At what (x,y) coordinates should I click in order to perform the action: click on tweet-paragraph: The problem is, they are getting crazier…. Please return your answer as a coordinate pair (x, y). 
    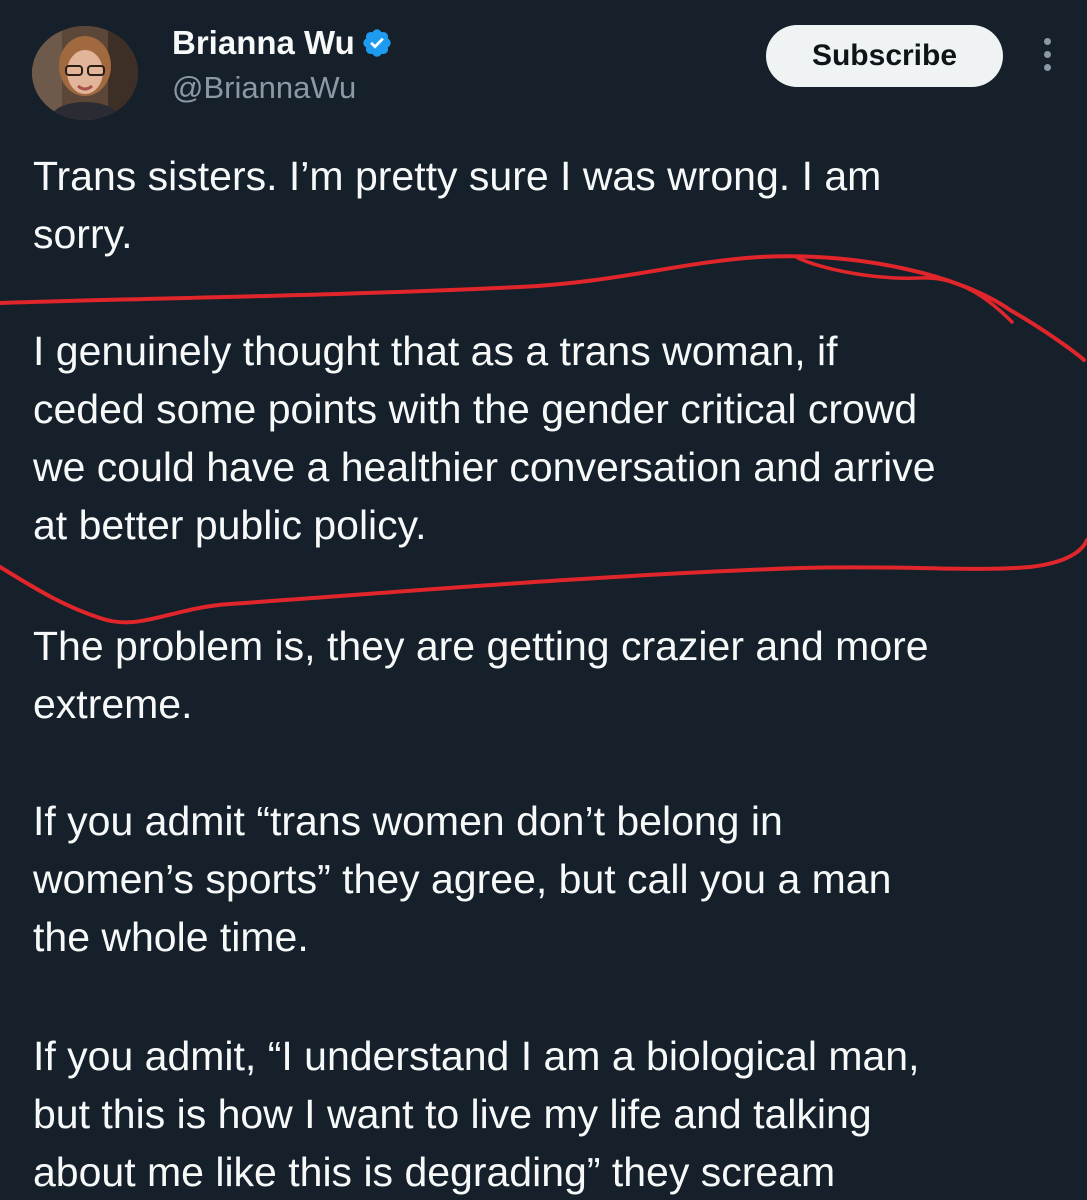
    Looking at the image, I should click on (553, 675).